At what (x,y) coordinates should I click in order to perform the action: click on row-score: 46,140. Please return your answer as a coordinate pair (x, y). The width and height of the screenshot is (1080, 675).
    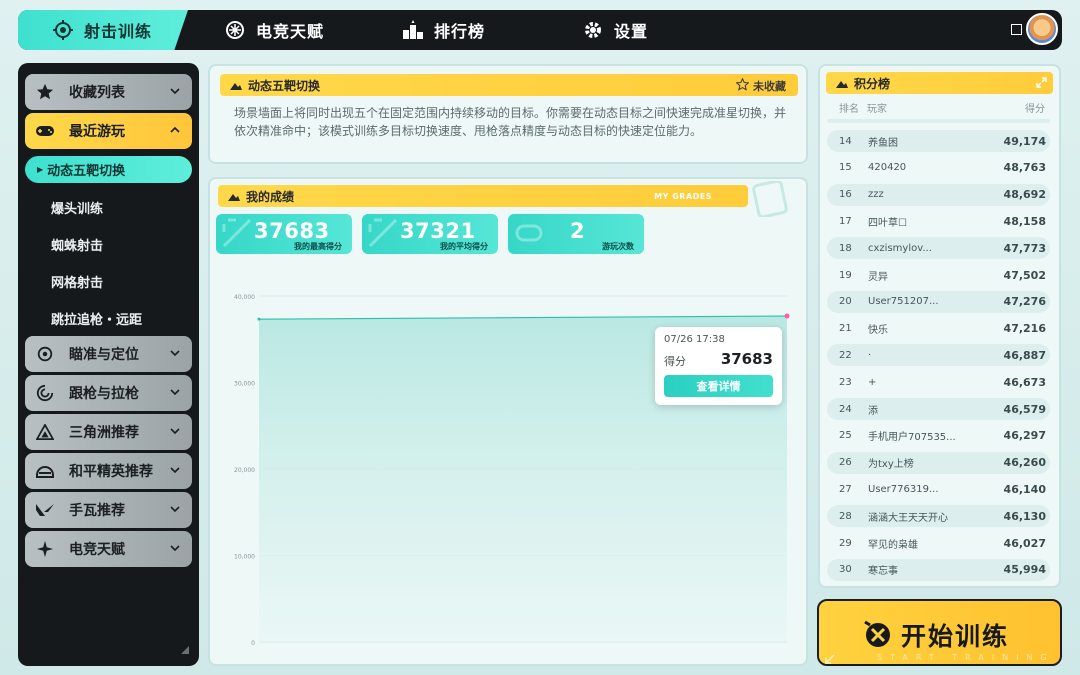
    Looking at the image, I should click on (1024, 489).